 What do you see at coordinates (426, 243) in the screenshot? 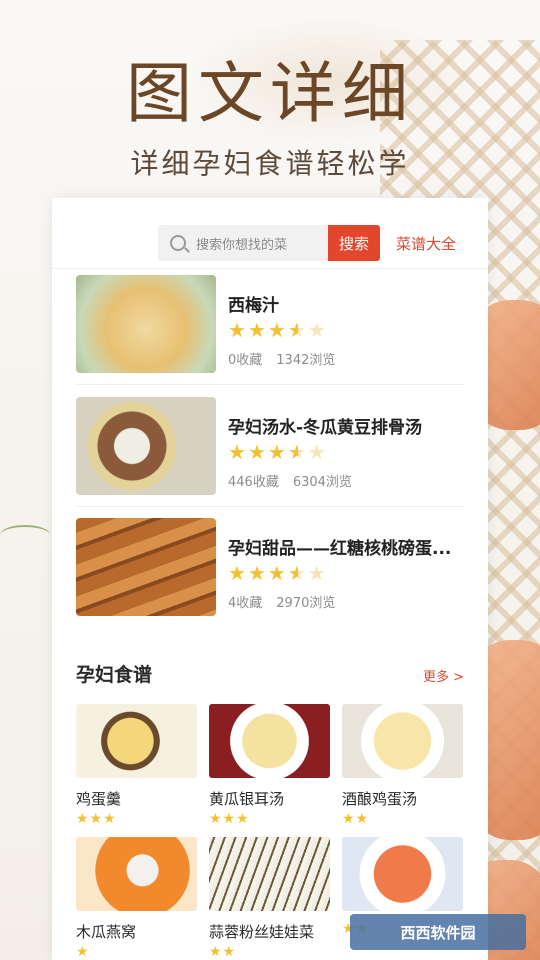
I see `all-recipes-link: 菜谱大全` at bounding box center [426, 243].